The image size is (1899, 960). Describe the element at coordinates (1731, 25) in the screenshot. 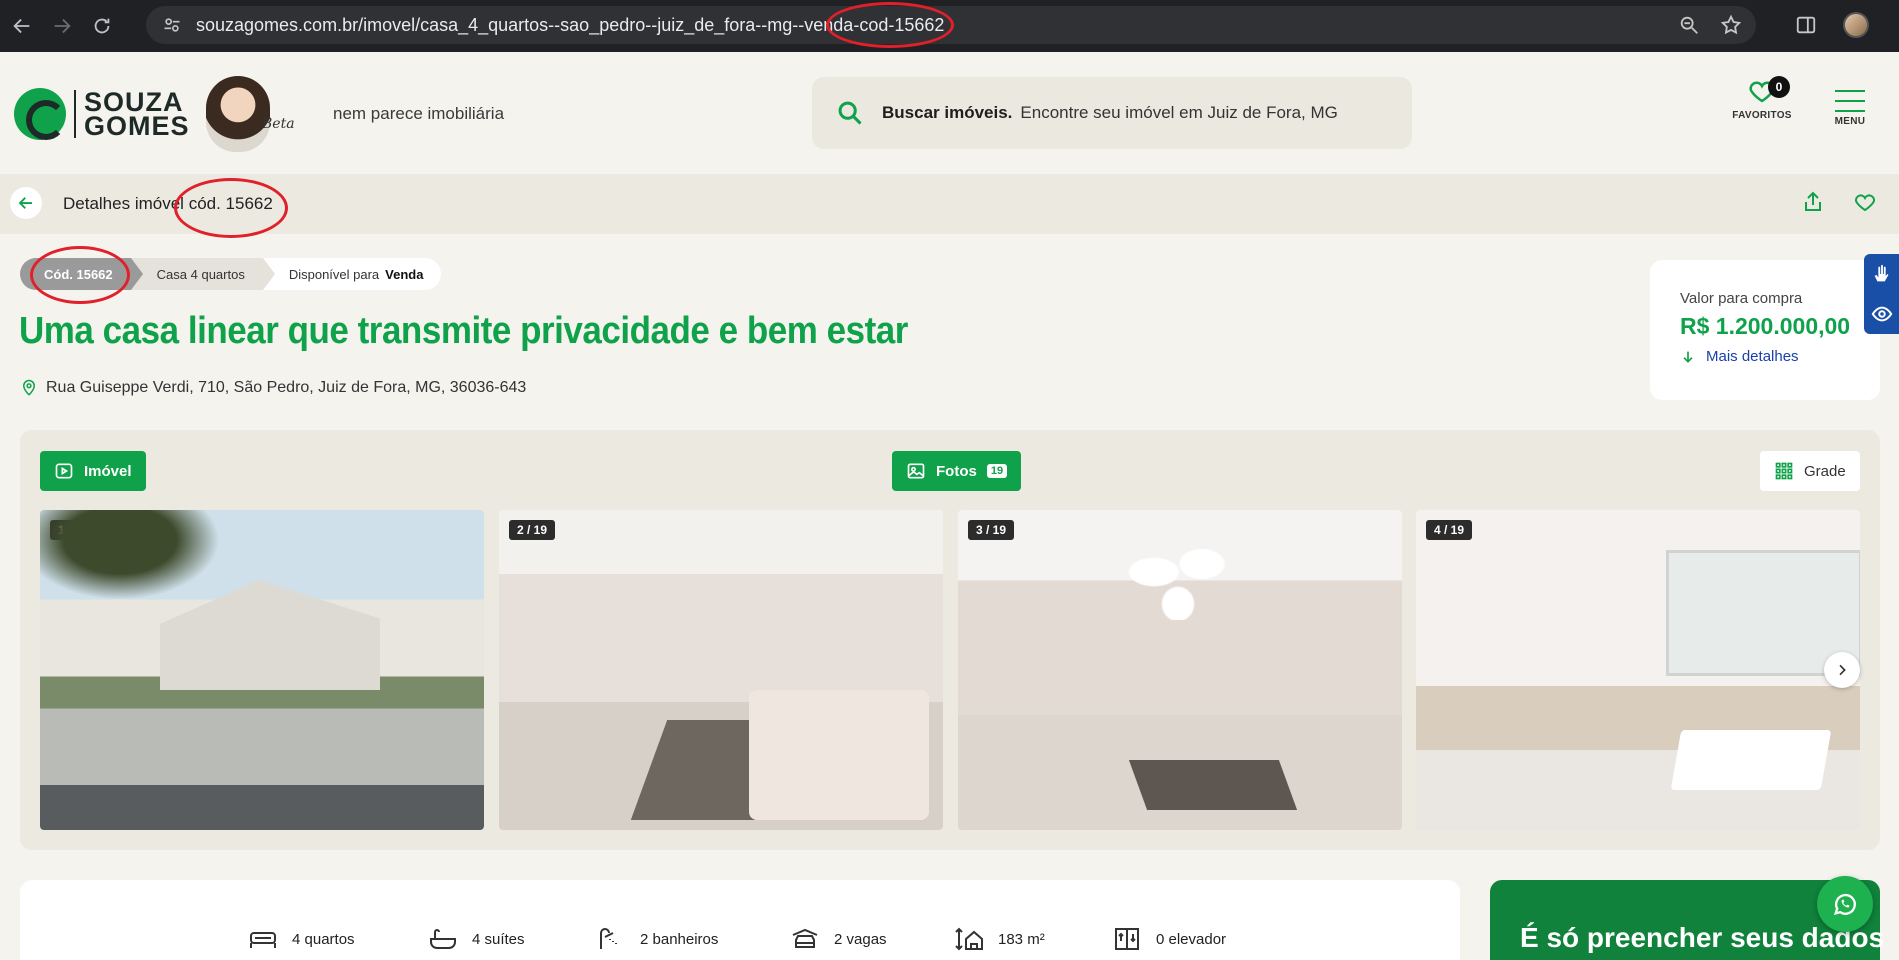

I see `bookmark-star-icon` at that location.